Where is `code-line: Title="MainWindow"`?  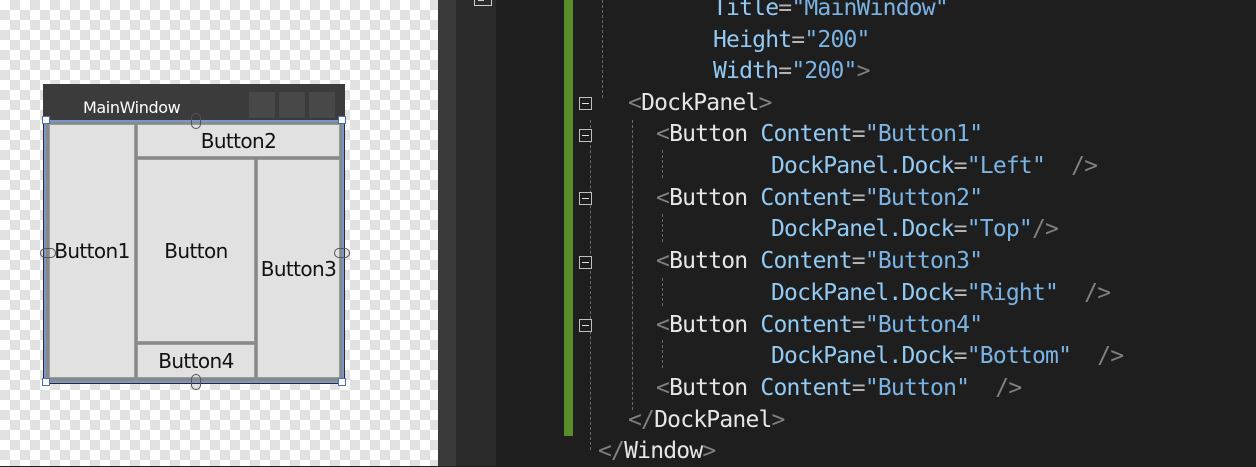
code-line: Title="MainWindow" is located at coordinates (831, 12).